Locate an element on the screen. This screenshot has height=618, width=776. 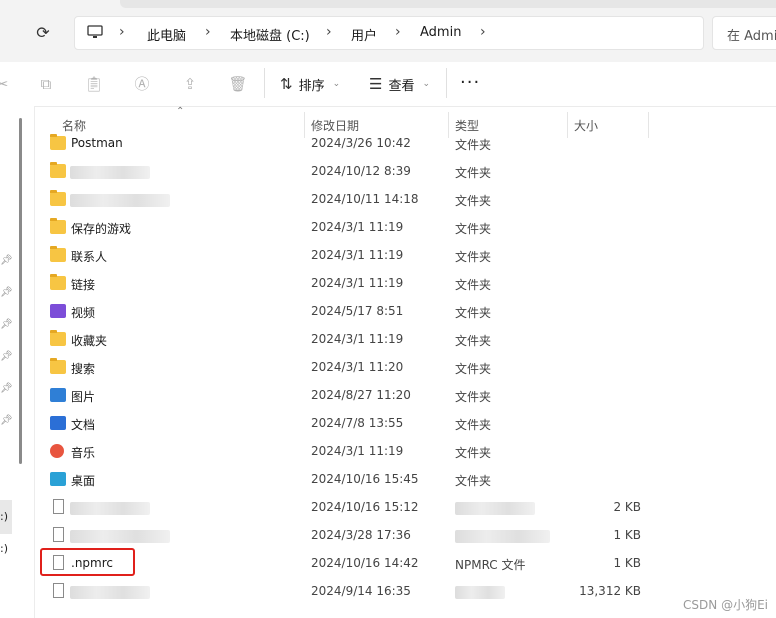
search-placeholder: 在 Admi is located at coordinates (751, 36).